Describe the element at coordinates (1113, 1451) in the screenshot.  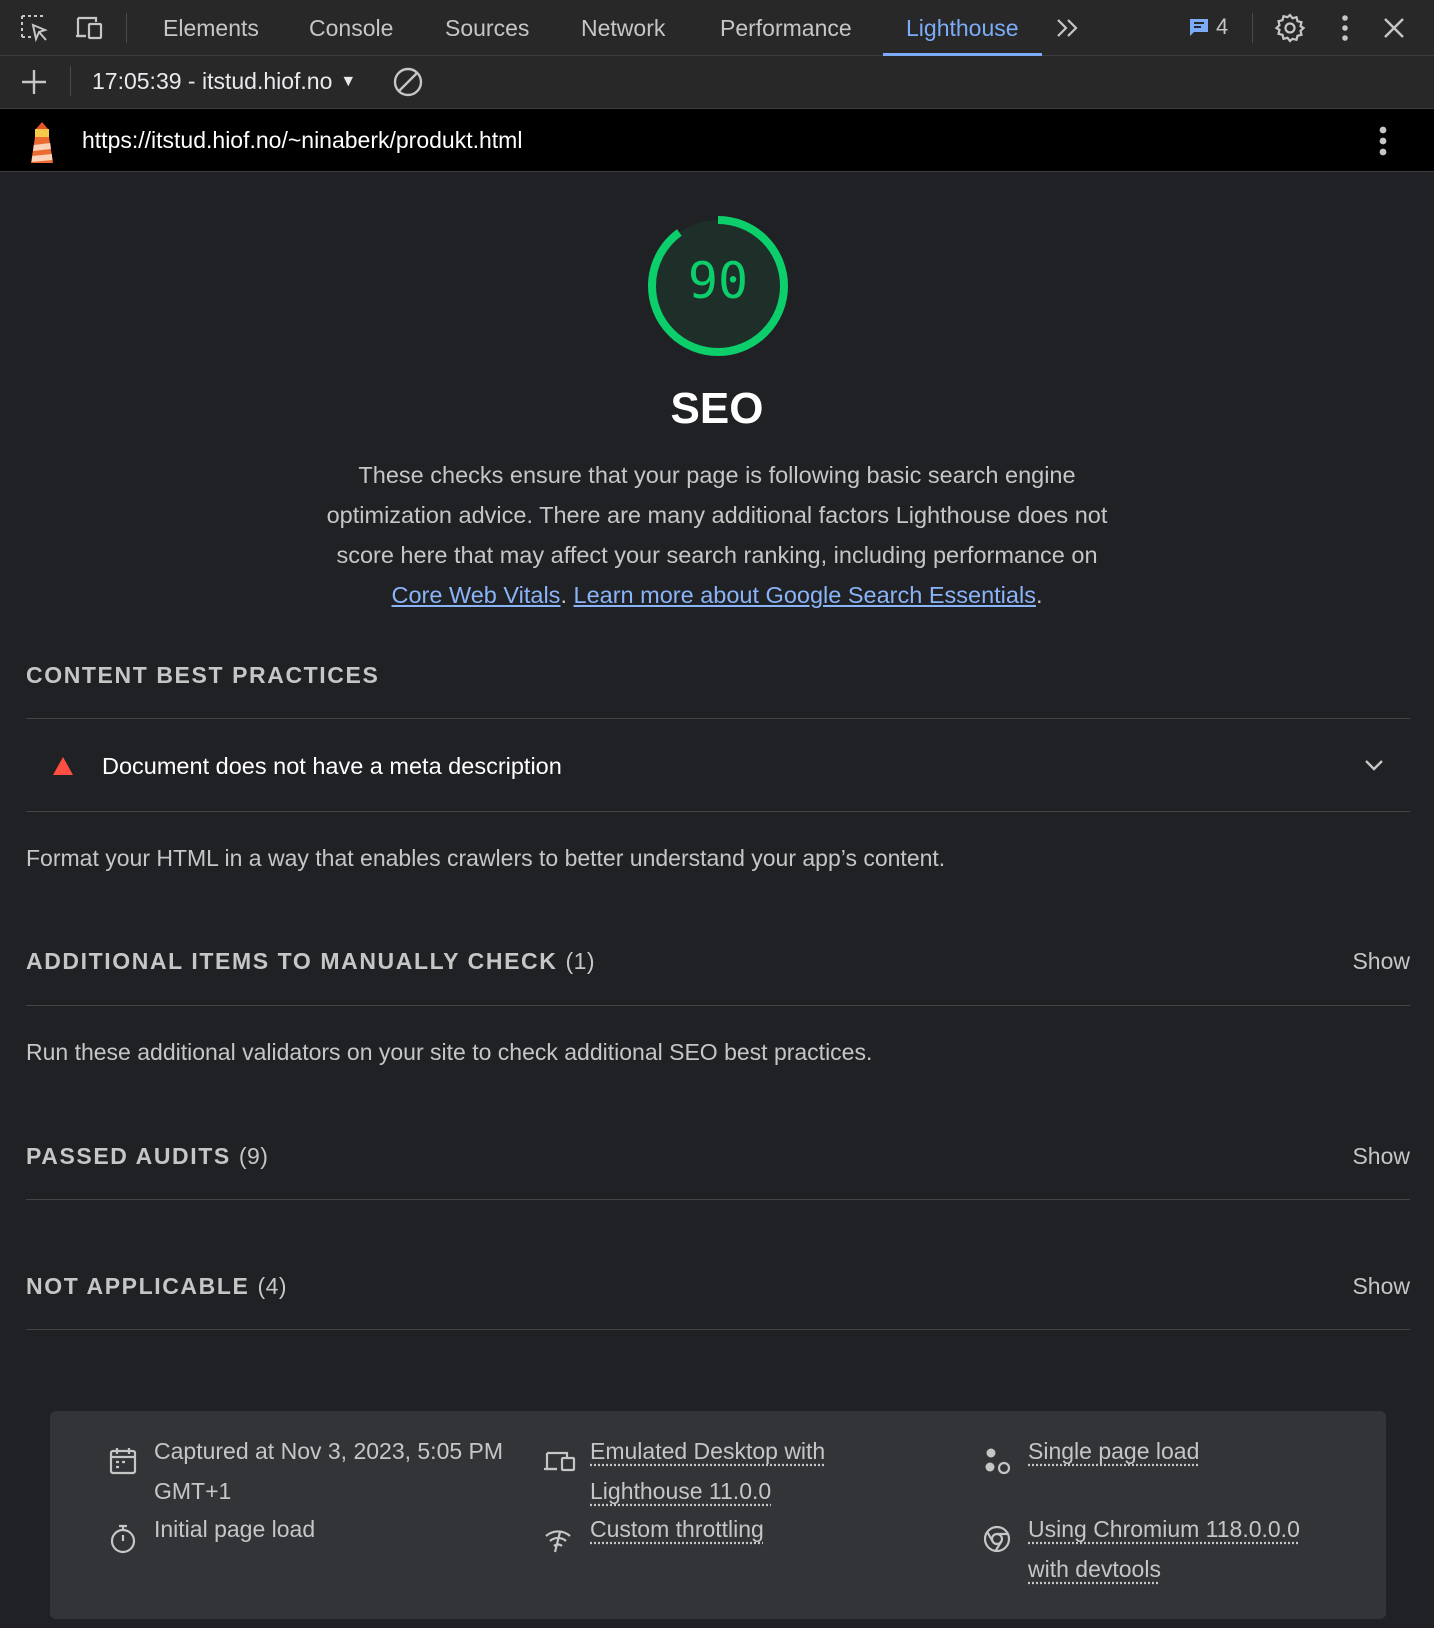
I see `single-page-load-link: Single page load` at that location.